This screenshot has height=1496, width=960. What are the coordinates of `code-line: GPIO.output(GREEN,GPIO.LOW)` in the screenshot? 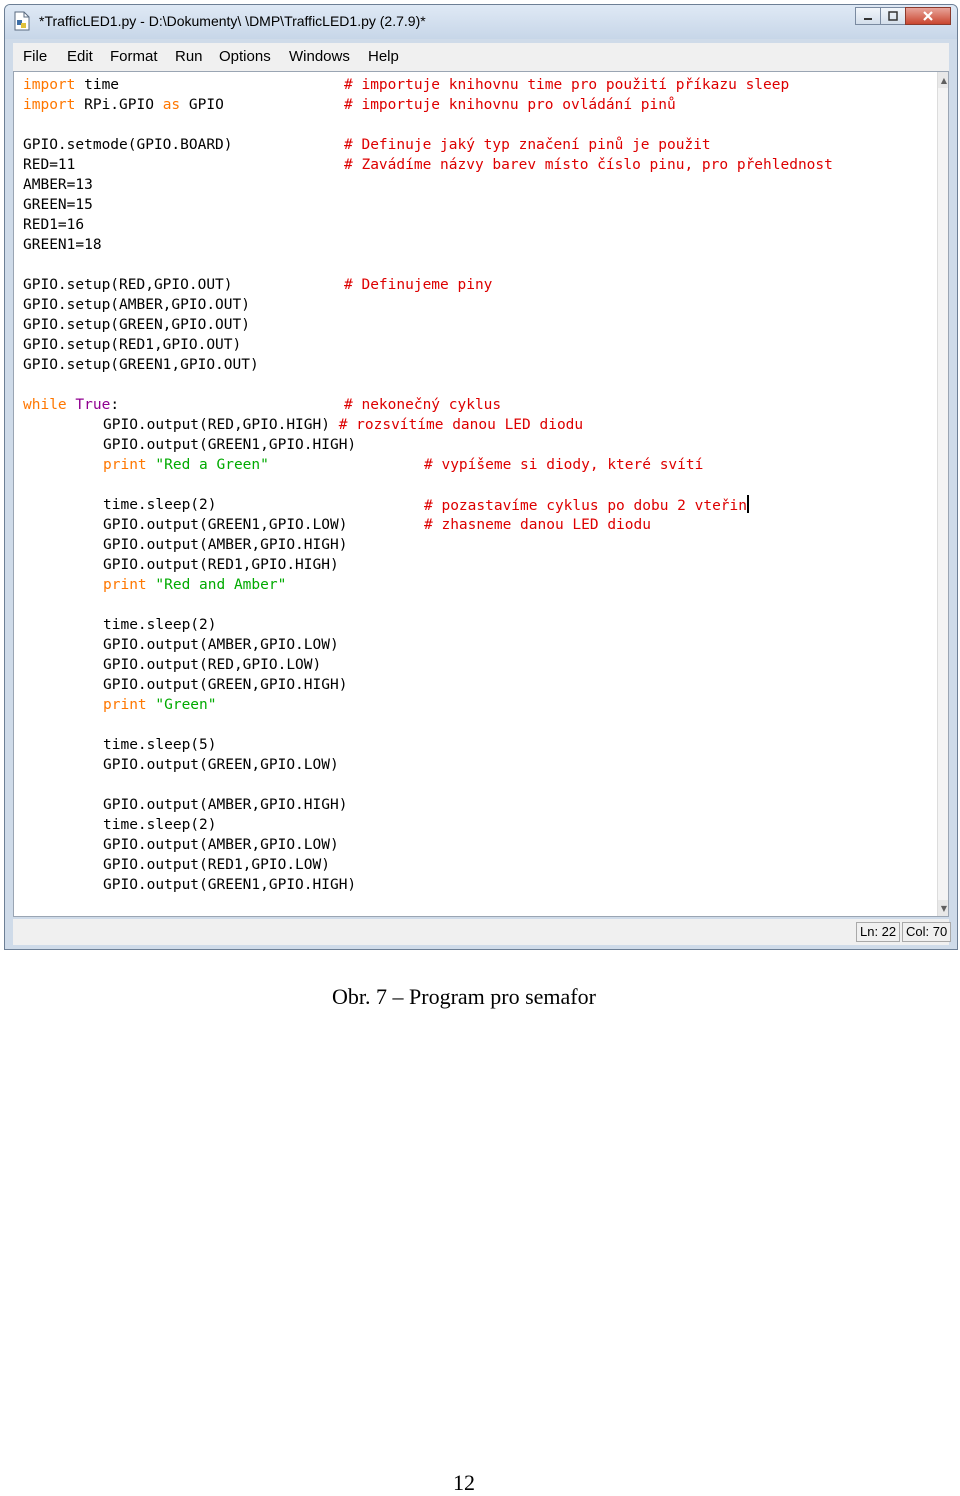 It's located at (221, 765).